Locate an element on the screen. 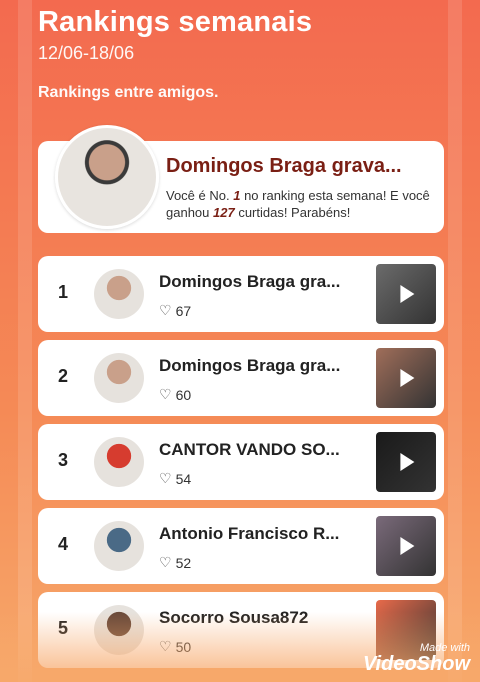 Image resolution: width=480 pixels, height=682 pixels. page-title: Rankings semanais is located at coordinates (175, 22).